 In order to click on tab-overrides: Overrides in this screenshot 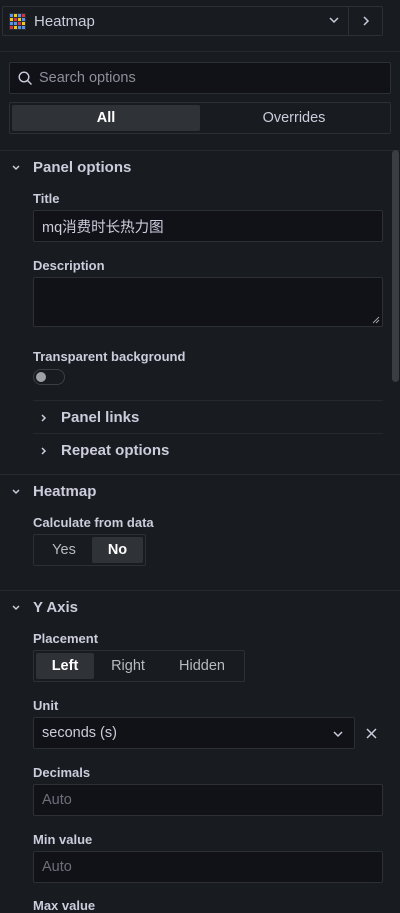, I will do `click(294, 118)`.